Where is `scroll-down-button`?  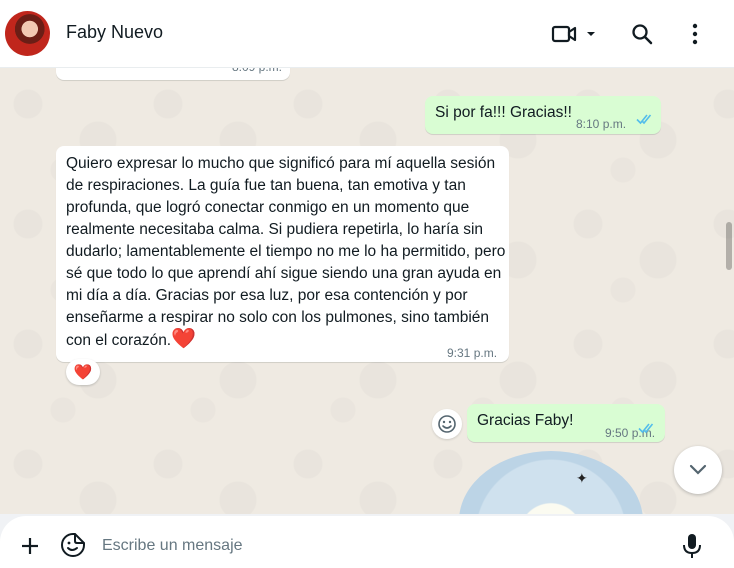 scroll-down-button is located at coordinates (698, 470).